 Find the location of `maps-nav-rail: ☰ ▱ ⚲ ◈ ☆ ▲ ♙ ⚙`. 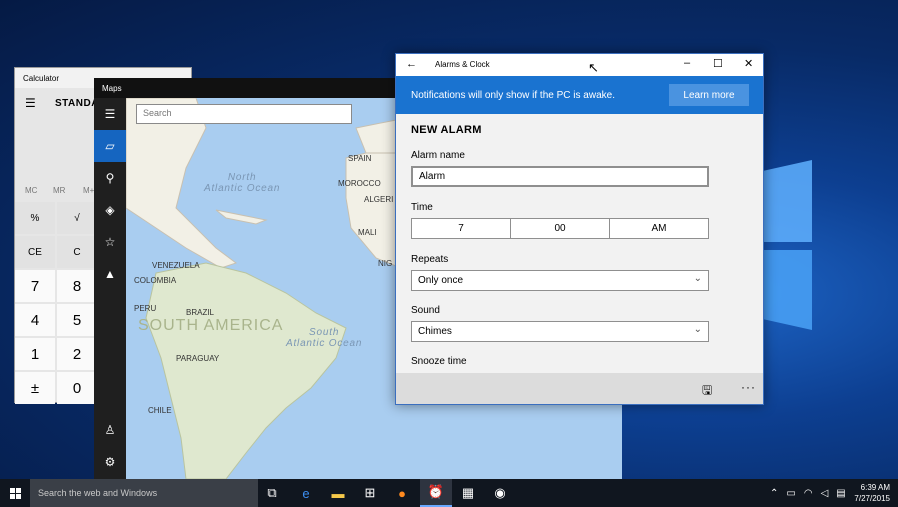

maps-nav-rail: ☰ ▱ ⚲ ◈ ☆ ▲ ♙ ⚙ is located at coordinates (110, 288).